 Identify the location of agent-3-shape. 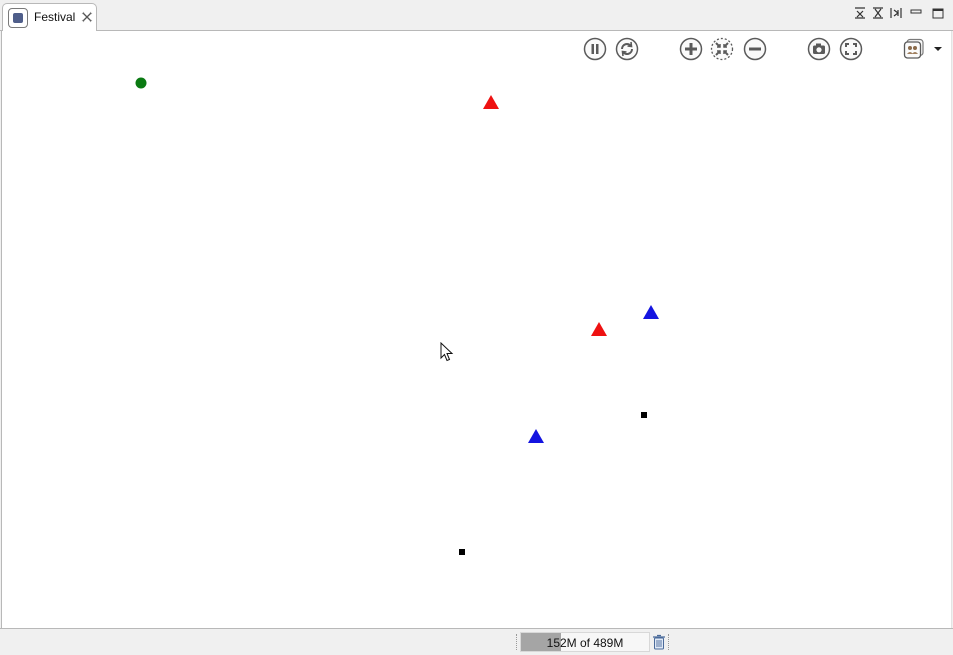
(599, 329).